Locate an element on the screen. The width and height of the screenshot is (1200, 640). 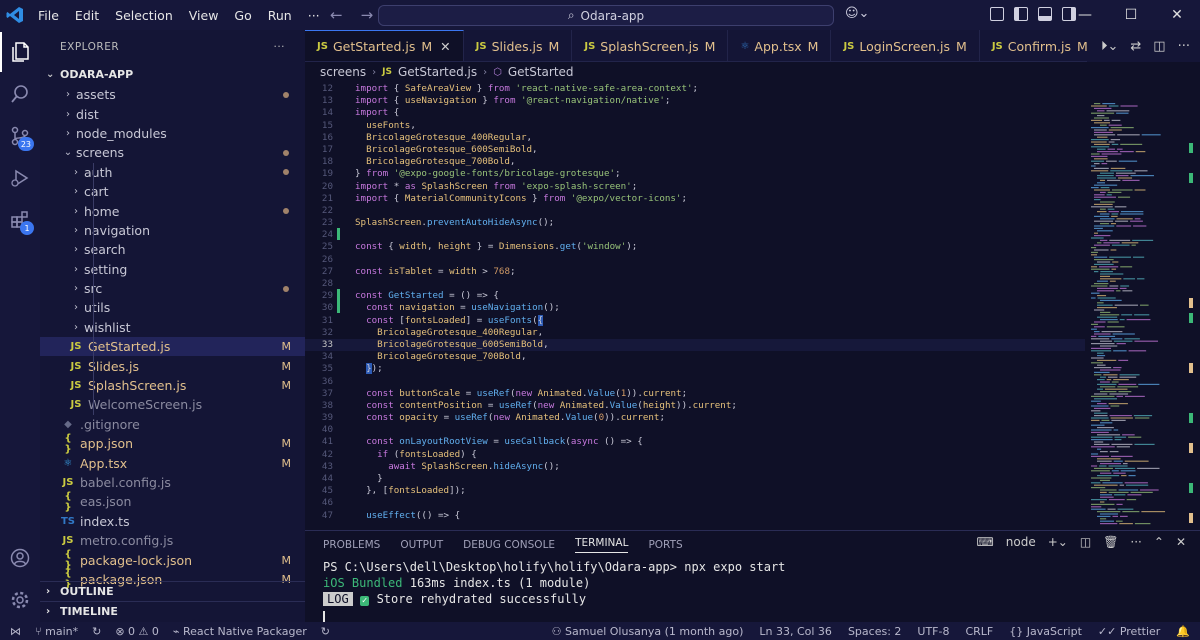
notifications-bell-icon: 🔔 is located at coordinates (1183, 631).